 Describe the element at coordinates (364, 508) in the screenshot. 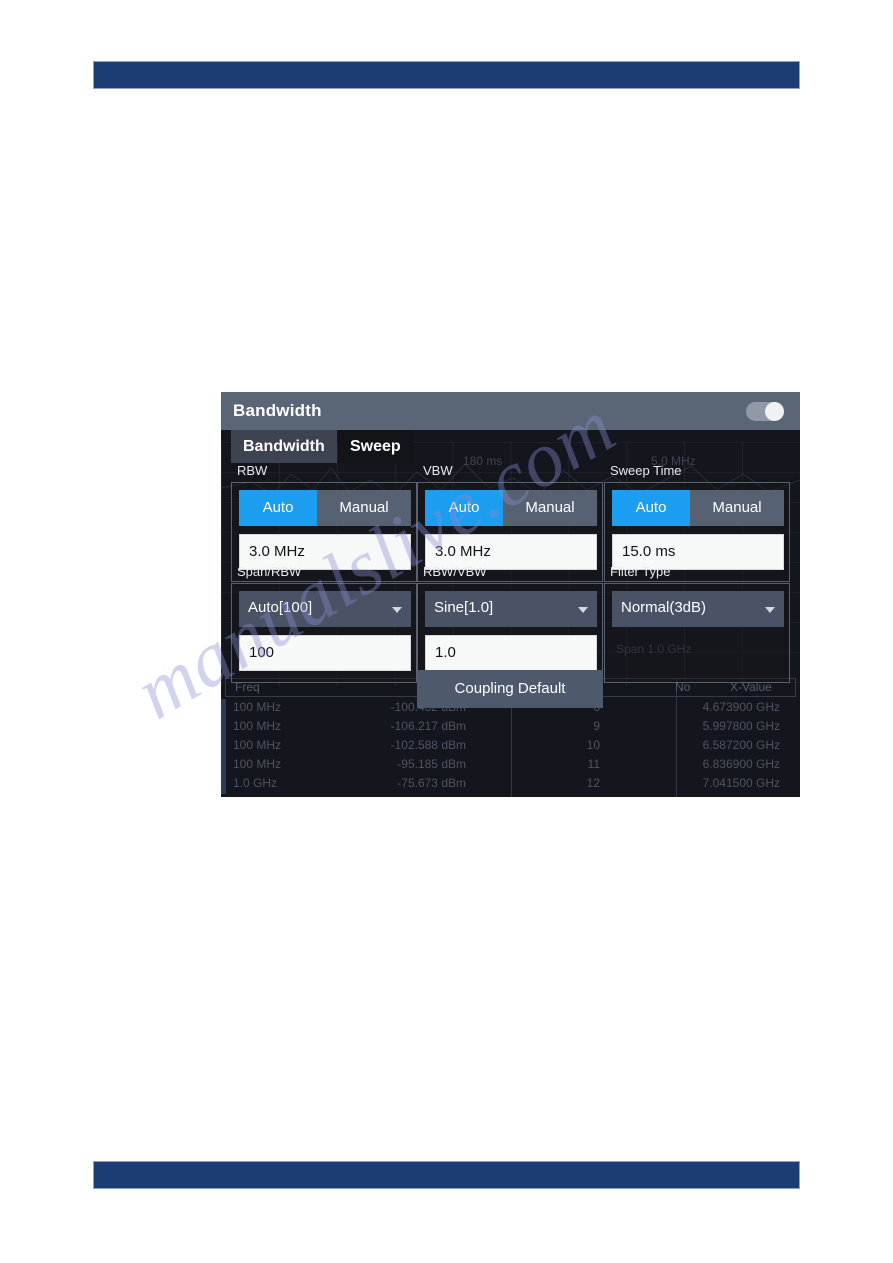

I see `rbw-manual-button: Manual` at that location.